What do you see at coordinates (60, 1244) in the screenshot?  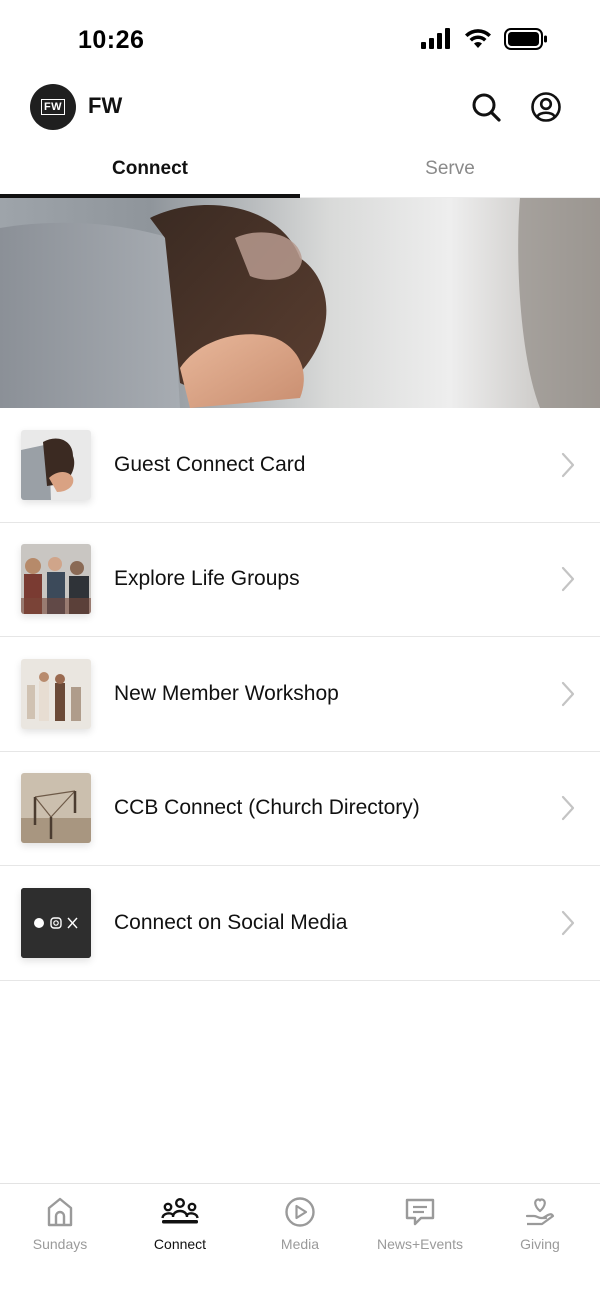 I see `nav-label: Sundays` at bounding box center [60, 1244].